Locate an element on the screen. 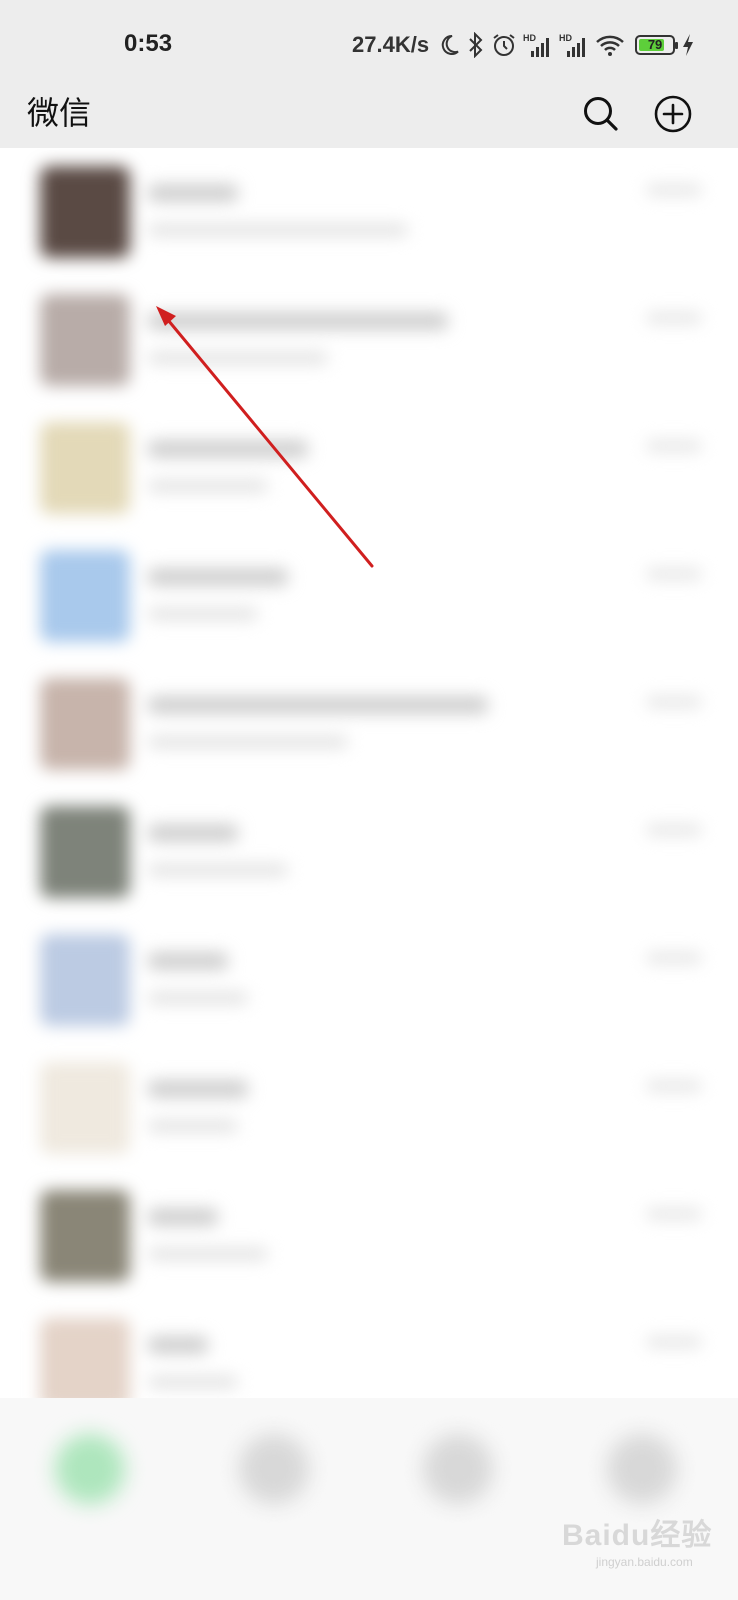  moon-icon is located at coordinates (449, 45).